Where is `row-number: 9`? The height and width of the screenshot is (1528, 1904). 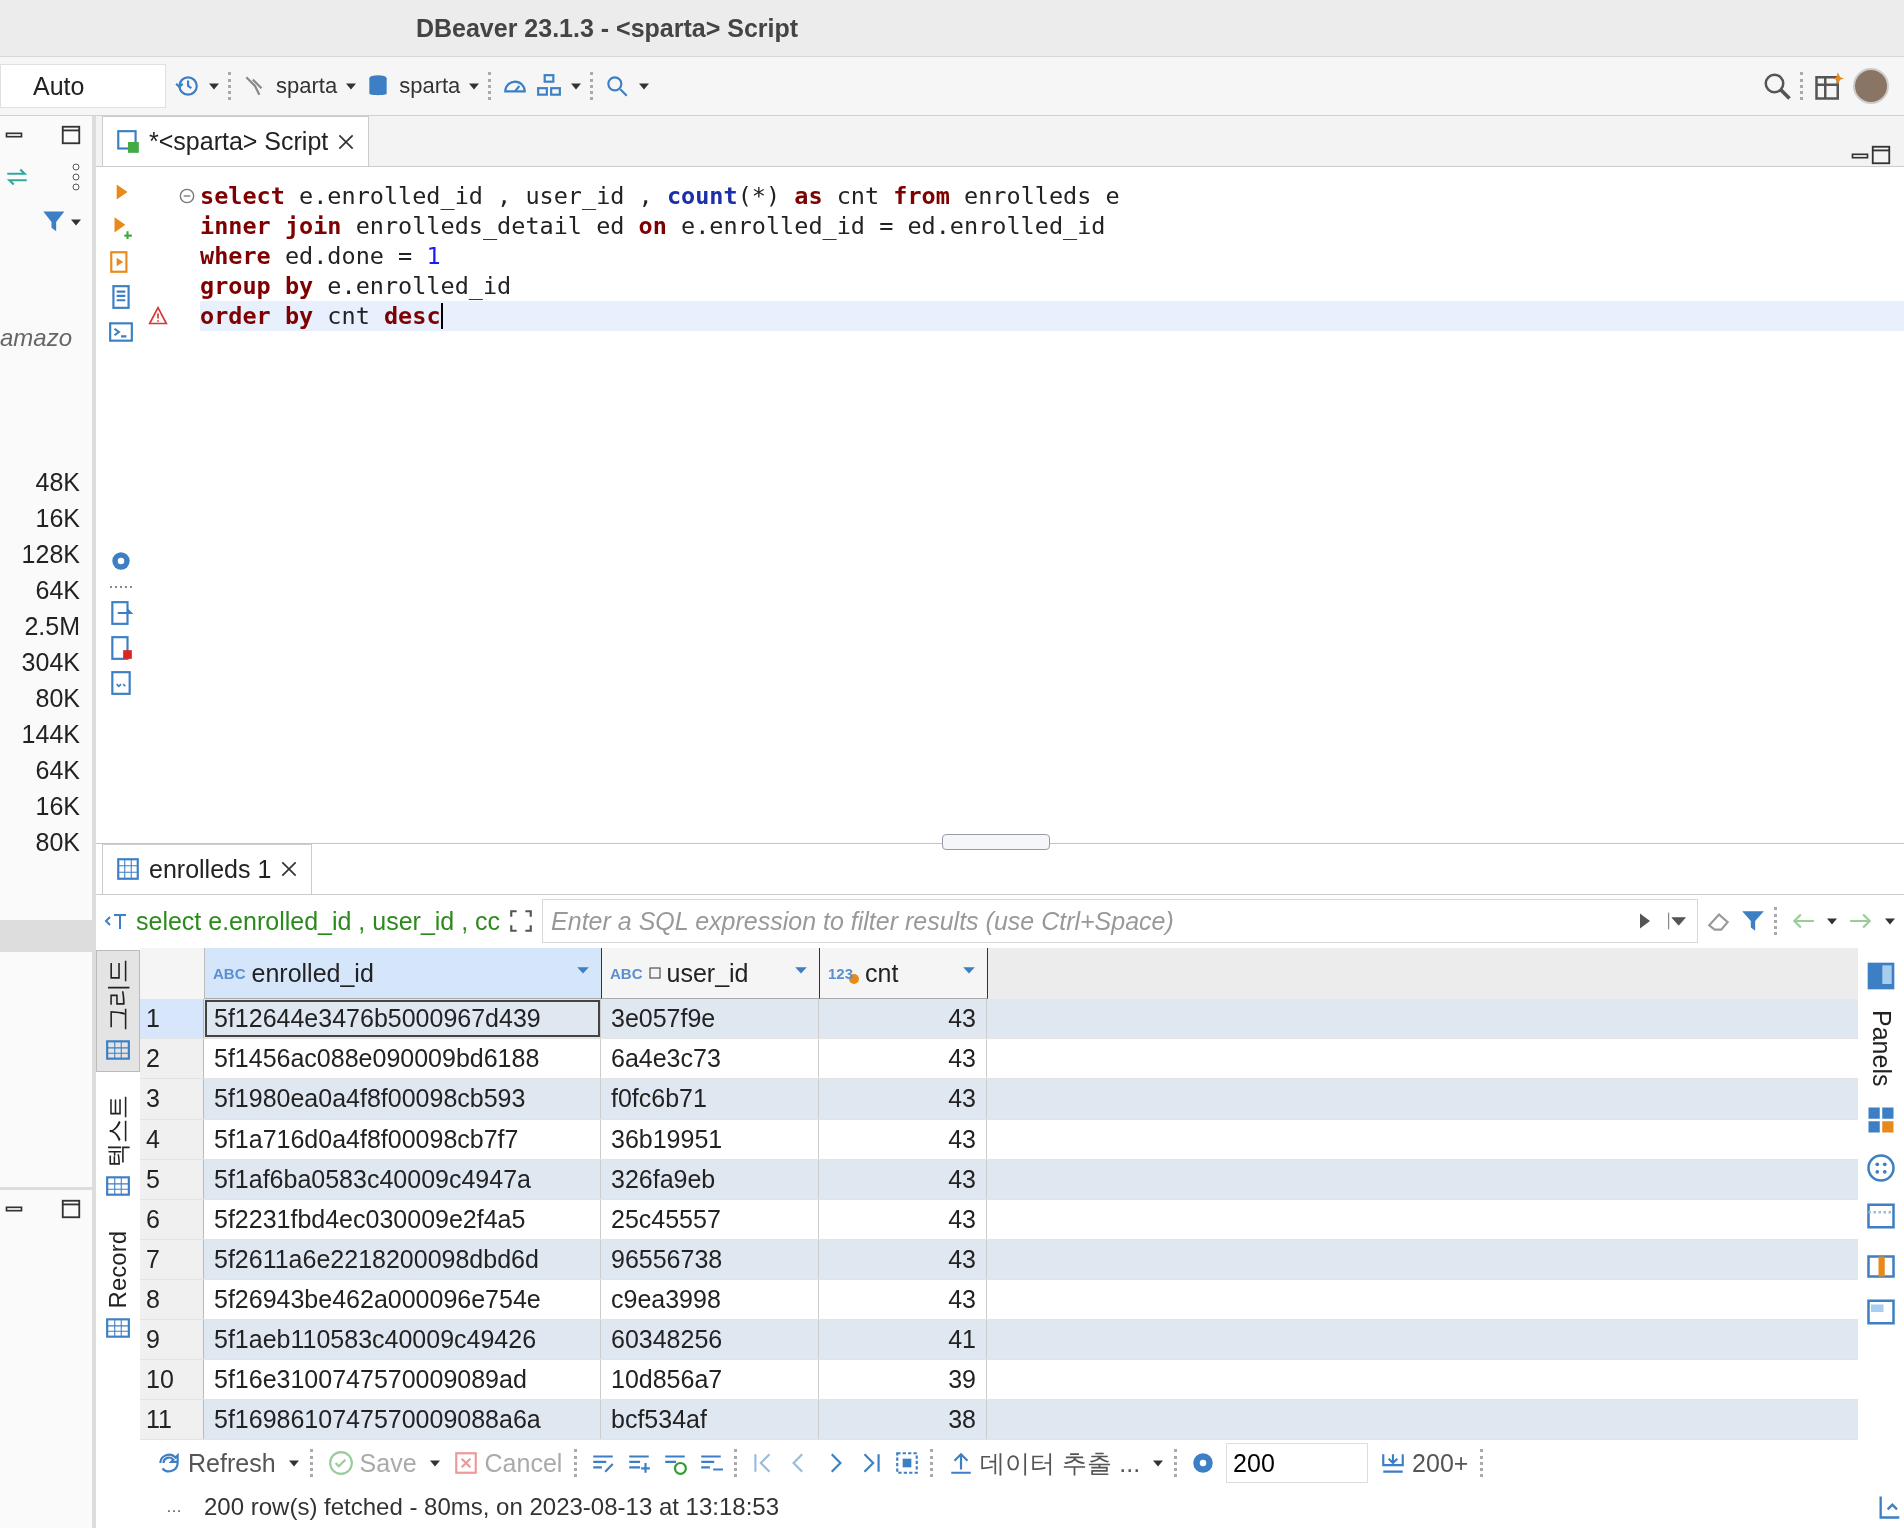 row-number: 9 is located at coordinates (172, 1340).